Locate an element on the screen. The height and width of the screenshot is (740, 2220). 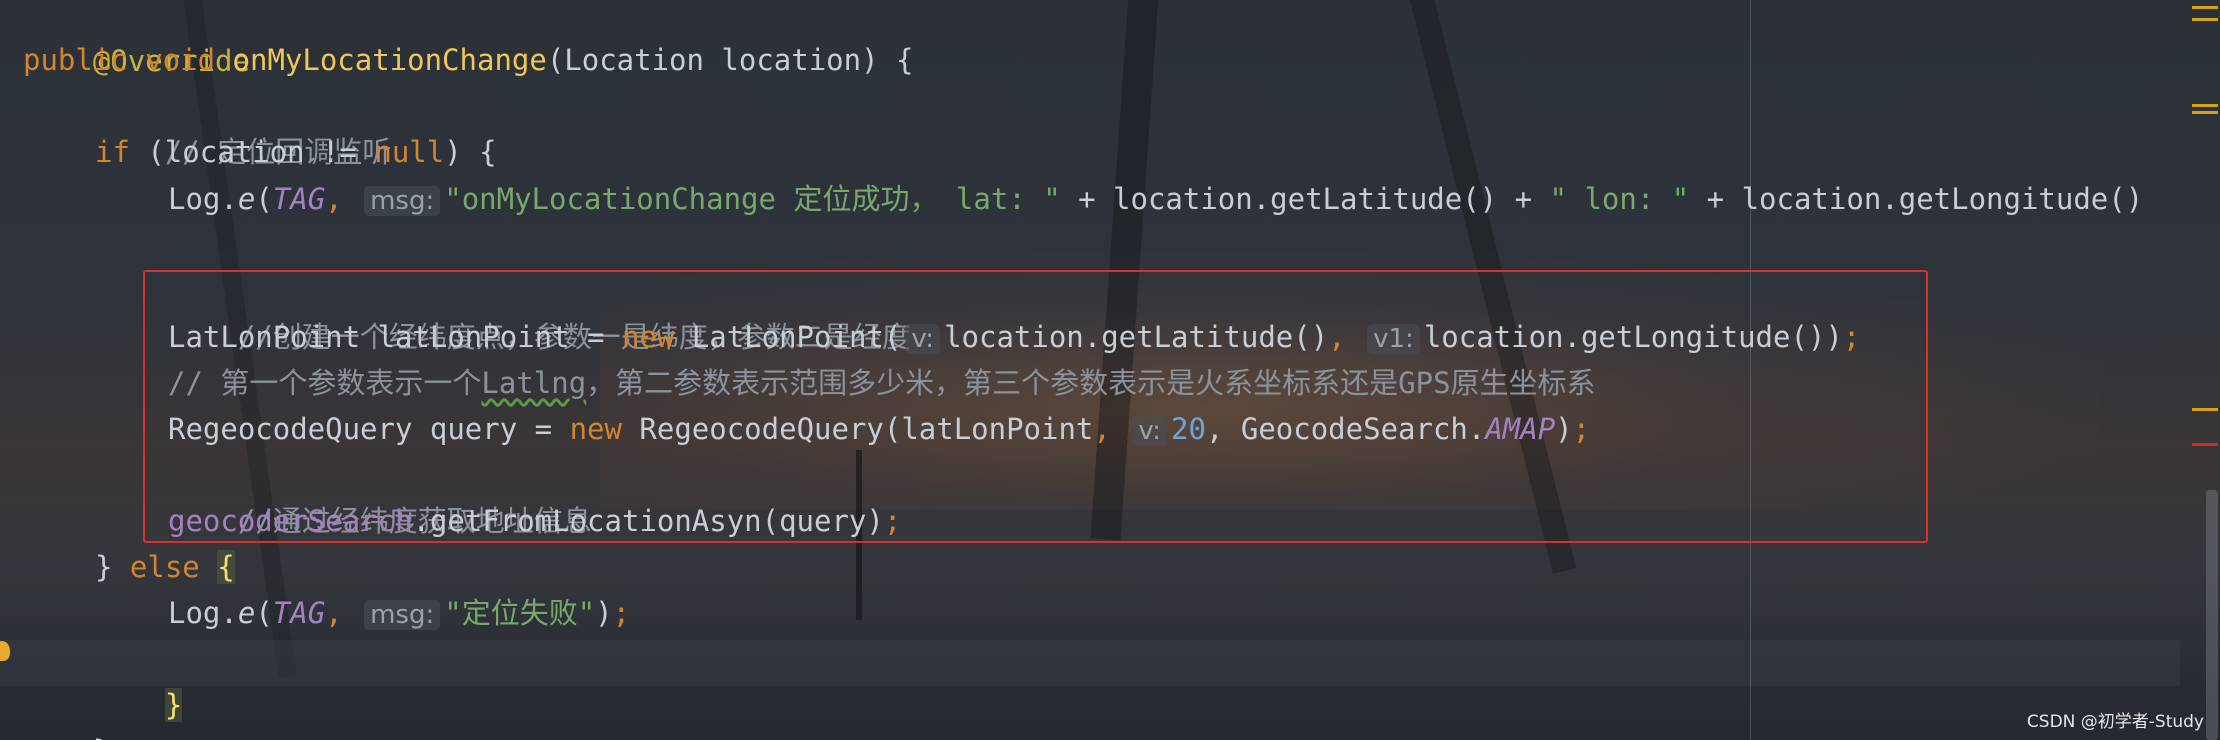
code-text: RegeocodeQuery(latLonPoint is located at coordinates (857, 429).